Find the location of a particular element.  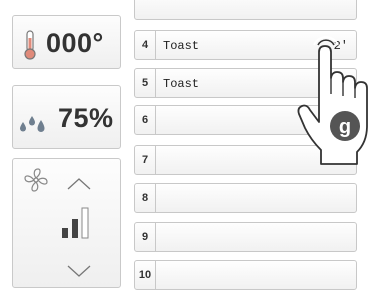

step-number: 5 is located at coordinates (145, 83).